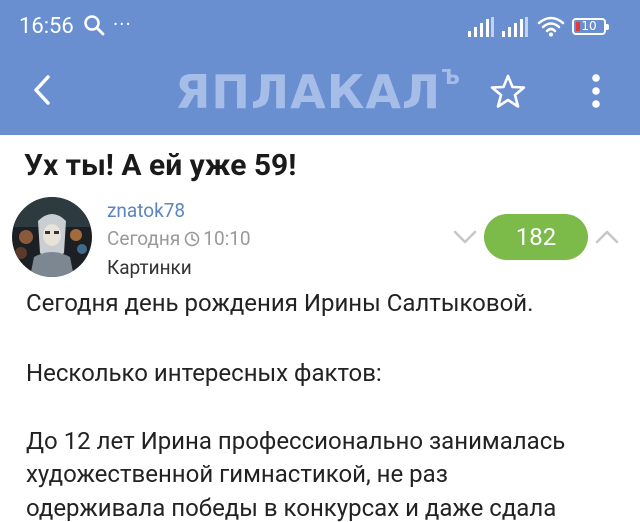 This screenshot has height=522, width=640. What do you see at coordinates (280, 303) in the screenshot?
I see `post-paragraph: Сегодня день рождения Ирины Салтыковой.` at bounding box center [280, 303].